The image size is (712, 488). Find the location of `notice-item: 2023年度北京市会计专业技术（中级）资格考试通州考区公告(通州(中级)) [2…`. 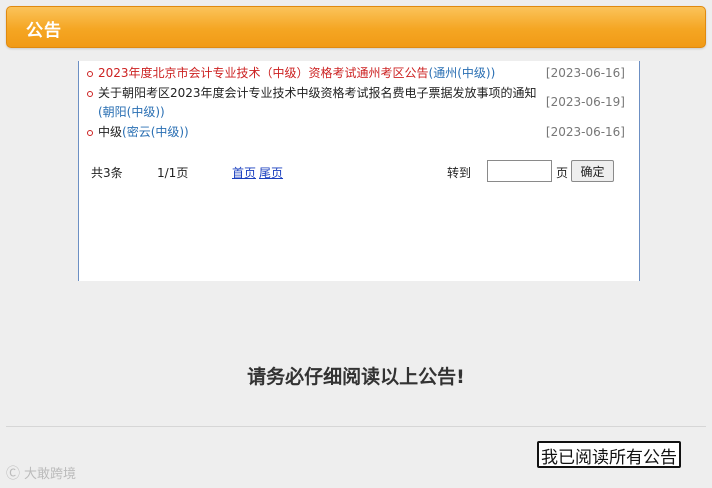

notice-item: 2023年度北京市会计专业技术（中级）资格考试通州考区公告(通州(中级)) [2… is located at coordinates (360, 73).